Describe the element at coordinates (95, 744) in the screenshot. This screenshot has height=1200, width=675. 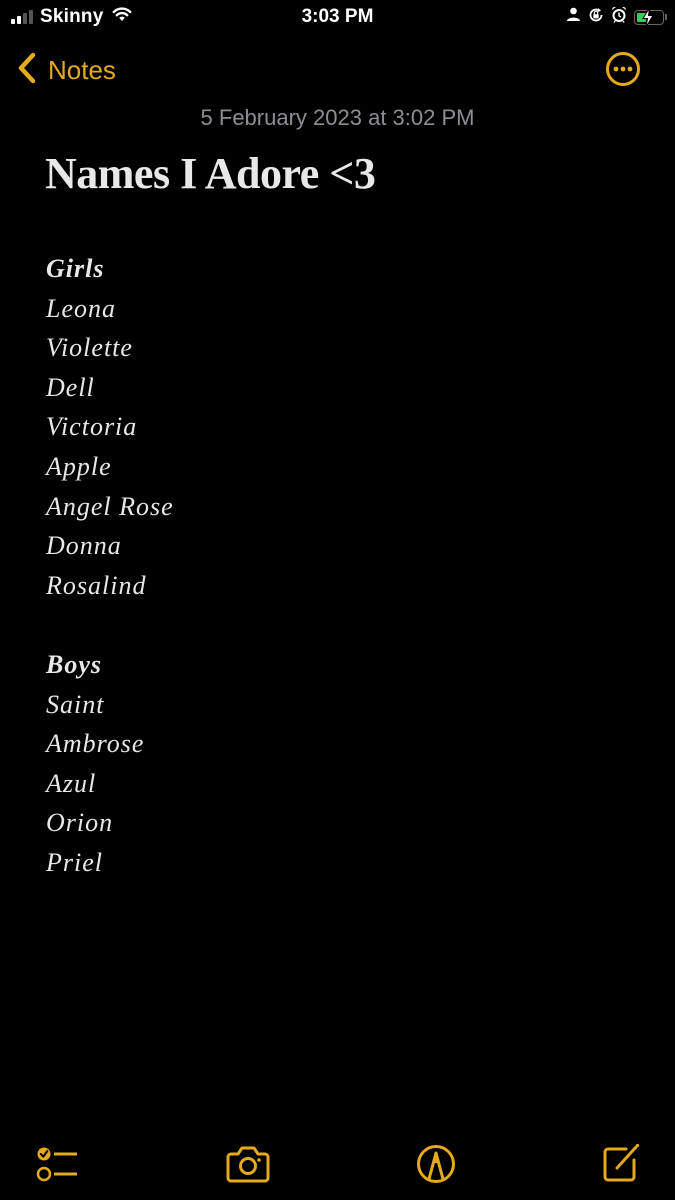
I see `list-item: Ambrose` at that location.